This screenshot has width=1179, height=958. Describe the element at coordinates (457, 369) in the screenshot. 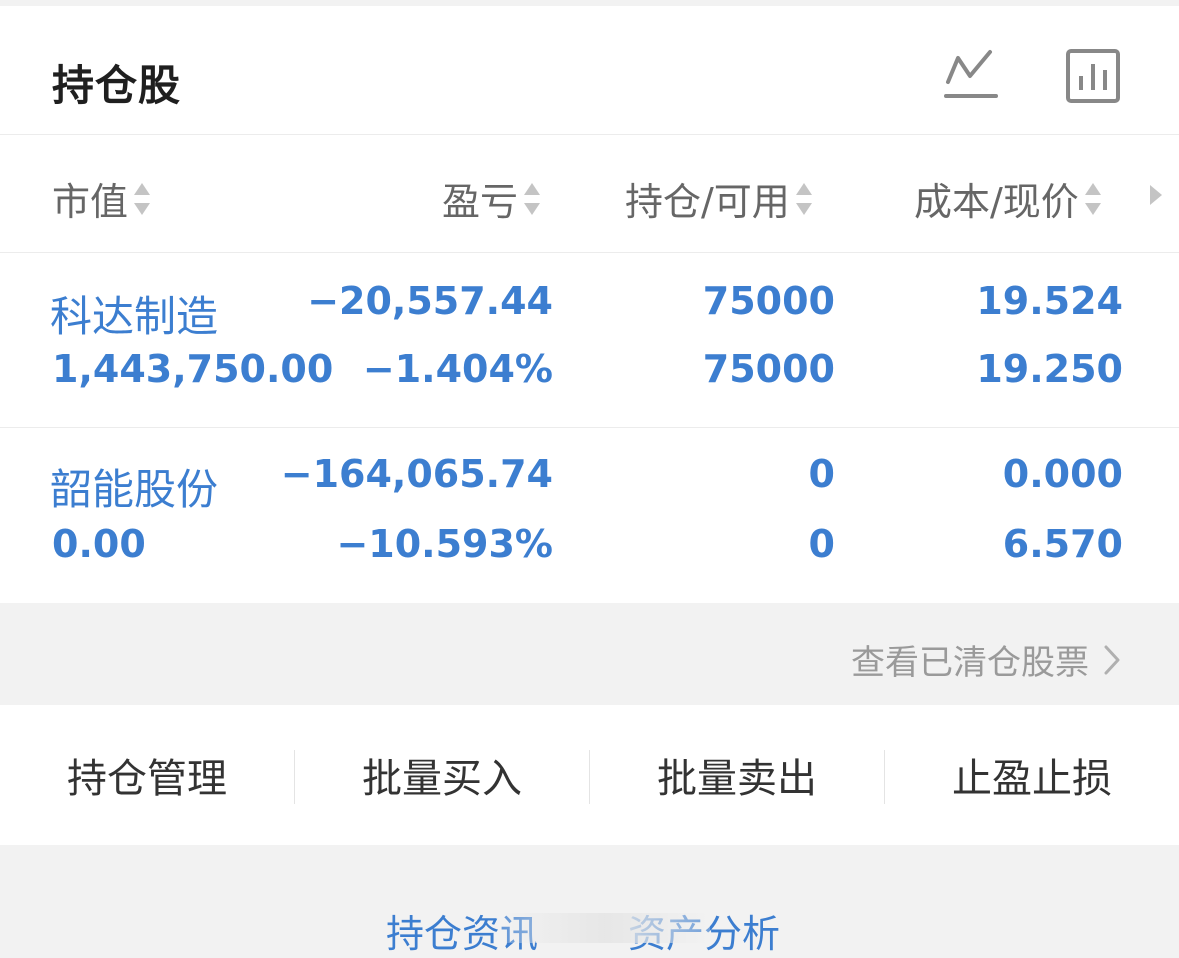

I see `pnl-percent: −1.404%` at that location.